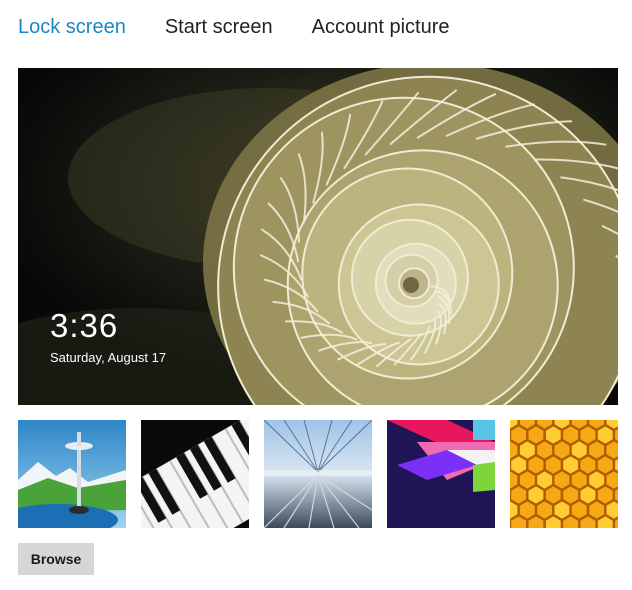  Describe the element at coordinates (381, 27) in the screenshot. I see `tab-account-picture: Account picture` at that location.